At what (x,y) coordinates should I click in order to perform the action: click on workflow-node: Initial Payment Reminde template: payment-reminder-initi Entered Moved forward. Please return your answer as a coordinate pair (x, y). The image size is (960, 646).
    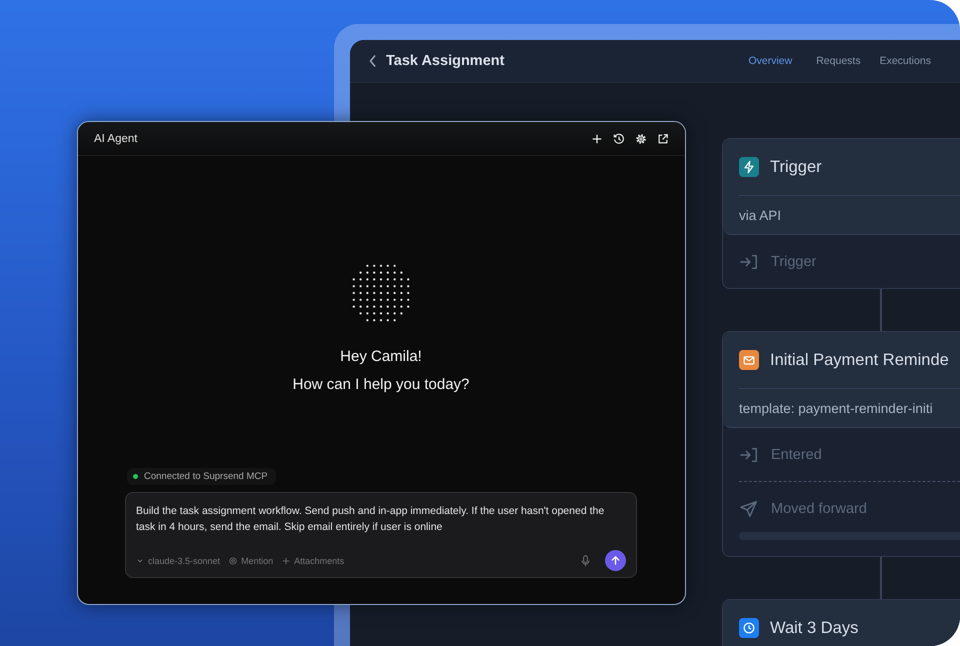
    Looking at the image, I should click on (841, 444).